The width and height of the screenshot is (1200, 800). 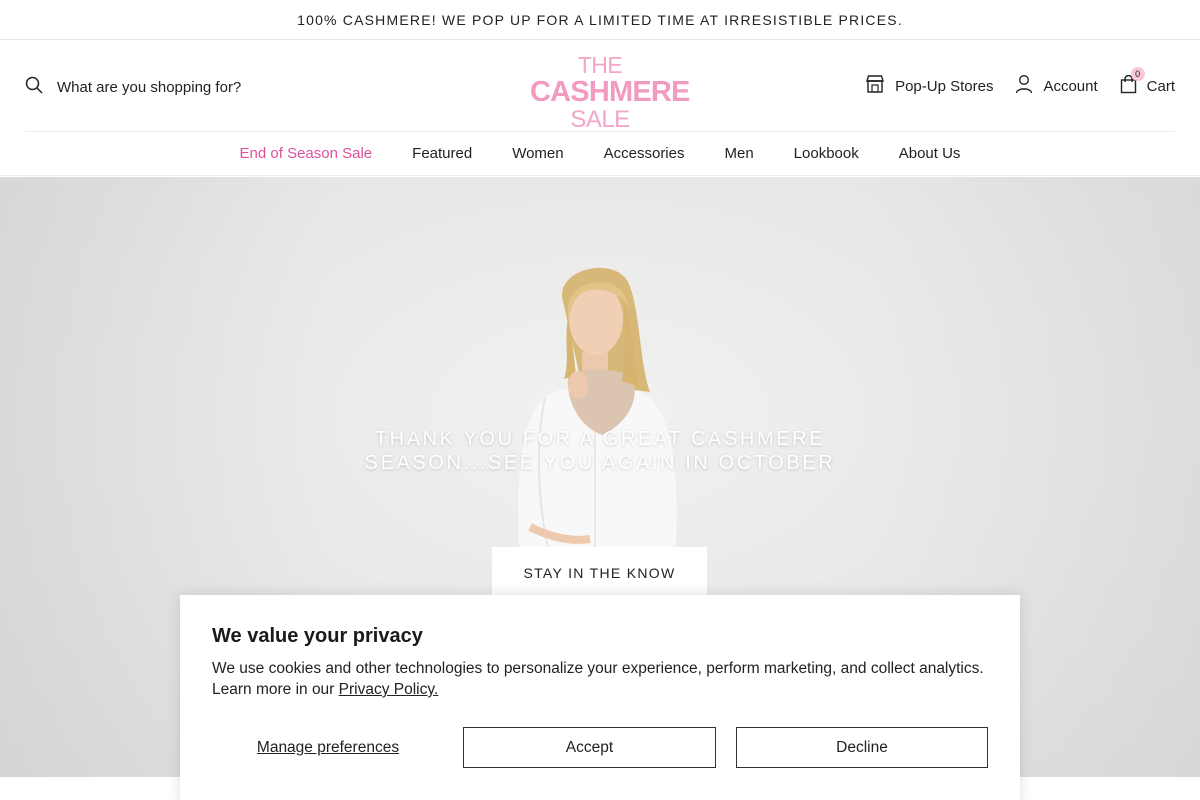 I want to click on search-bar, so click(x=151, y=87).